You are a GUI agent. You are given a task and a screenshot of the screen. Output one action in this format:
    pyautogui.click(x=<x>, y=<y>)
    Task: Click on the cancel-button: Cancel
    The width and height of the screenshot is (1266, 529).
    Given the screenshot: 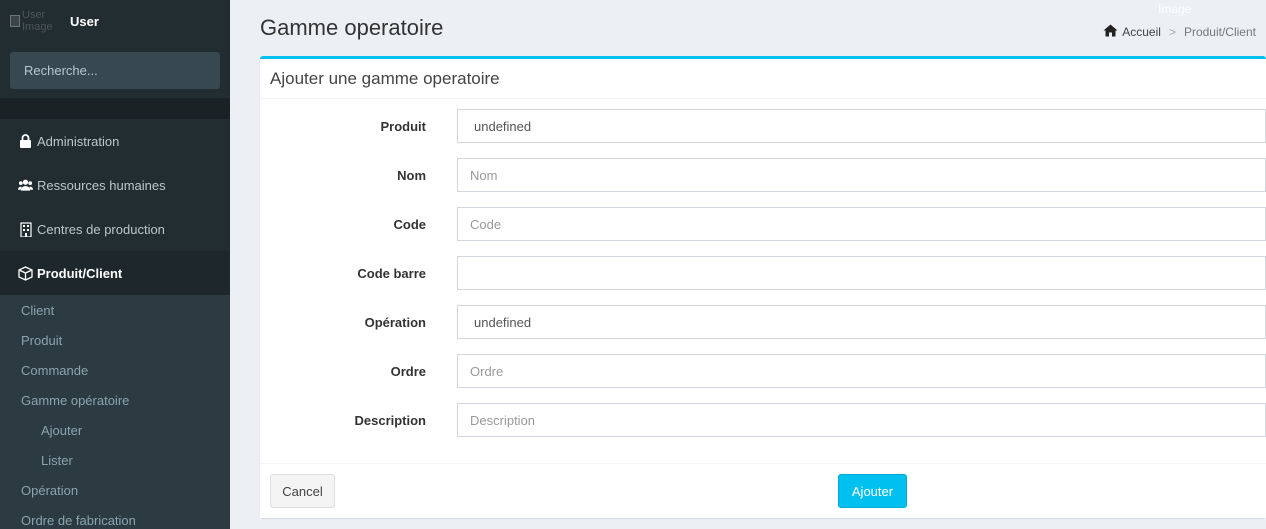 What is the action you would take?
    pyautogui.click(x=302, y=491)
    